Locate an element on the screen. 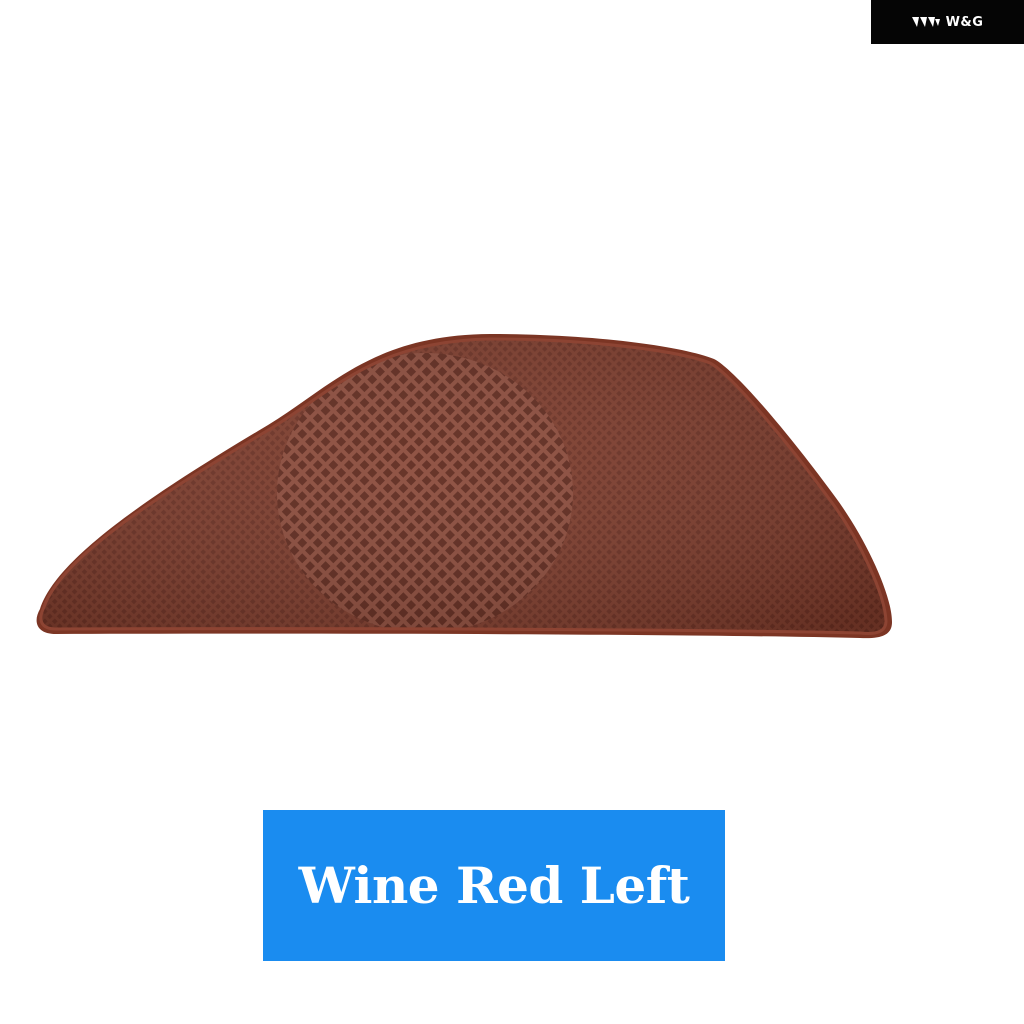  color-variant-banner: Wine Red Left is located at coordinates (494, 885).